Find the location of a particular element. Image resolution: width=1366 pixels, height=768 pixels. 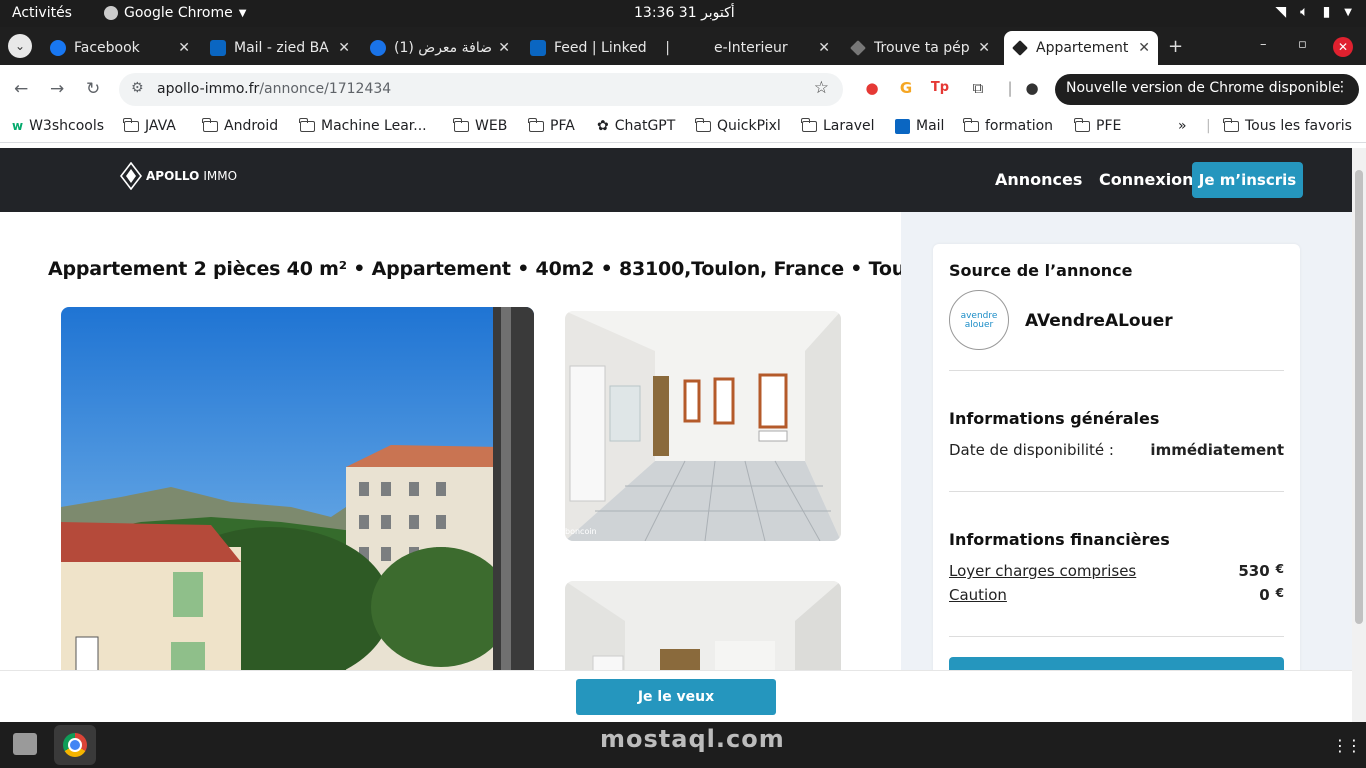

site-logo: APOLLO IMMO is located at coordinates (178, 176).